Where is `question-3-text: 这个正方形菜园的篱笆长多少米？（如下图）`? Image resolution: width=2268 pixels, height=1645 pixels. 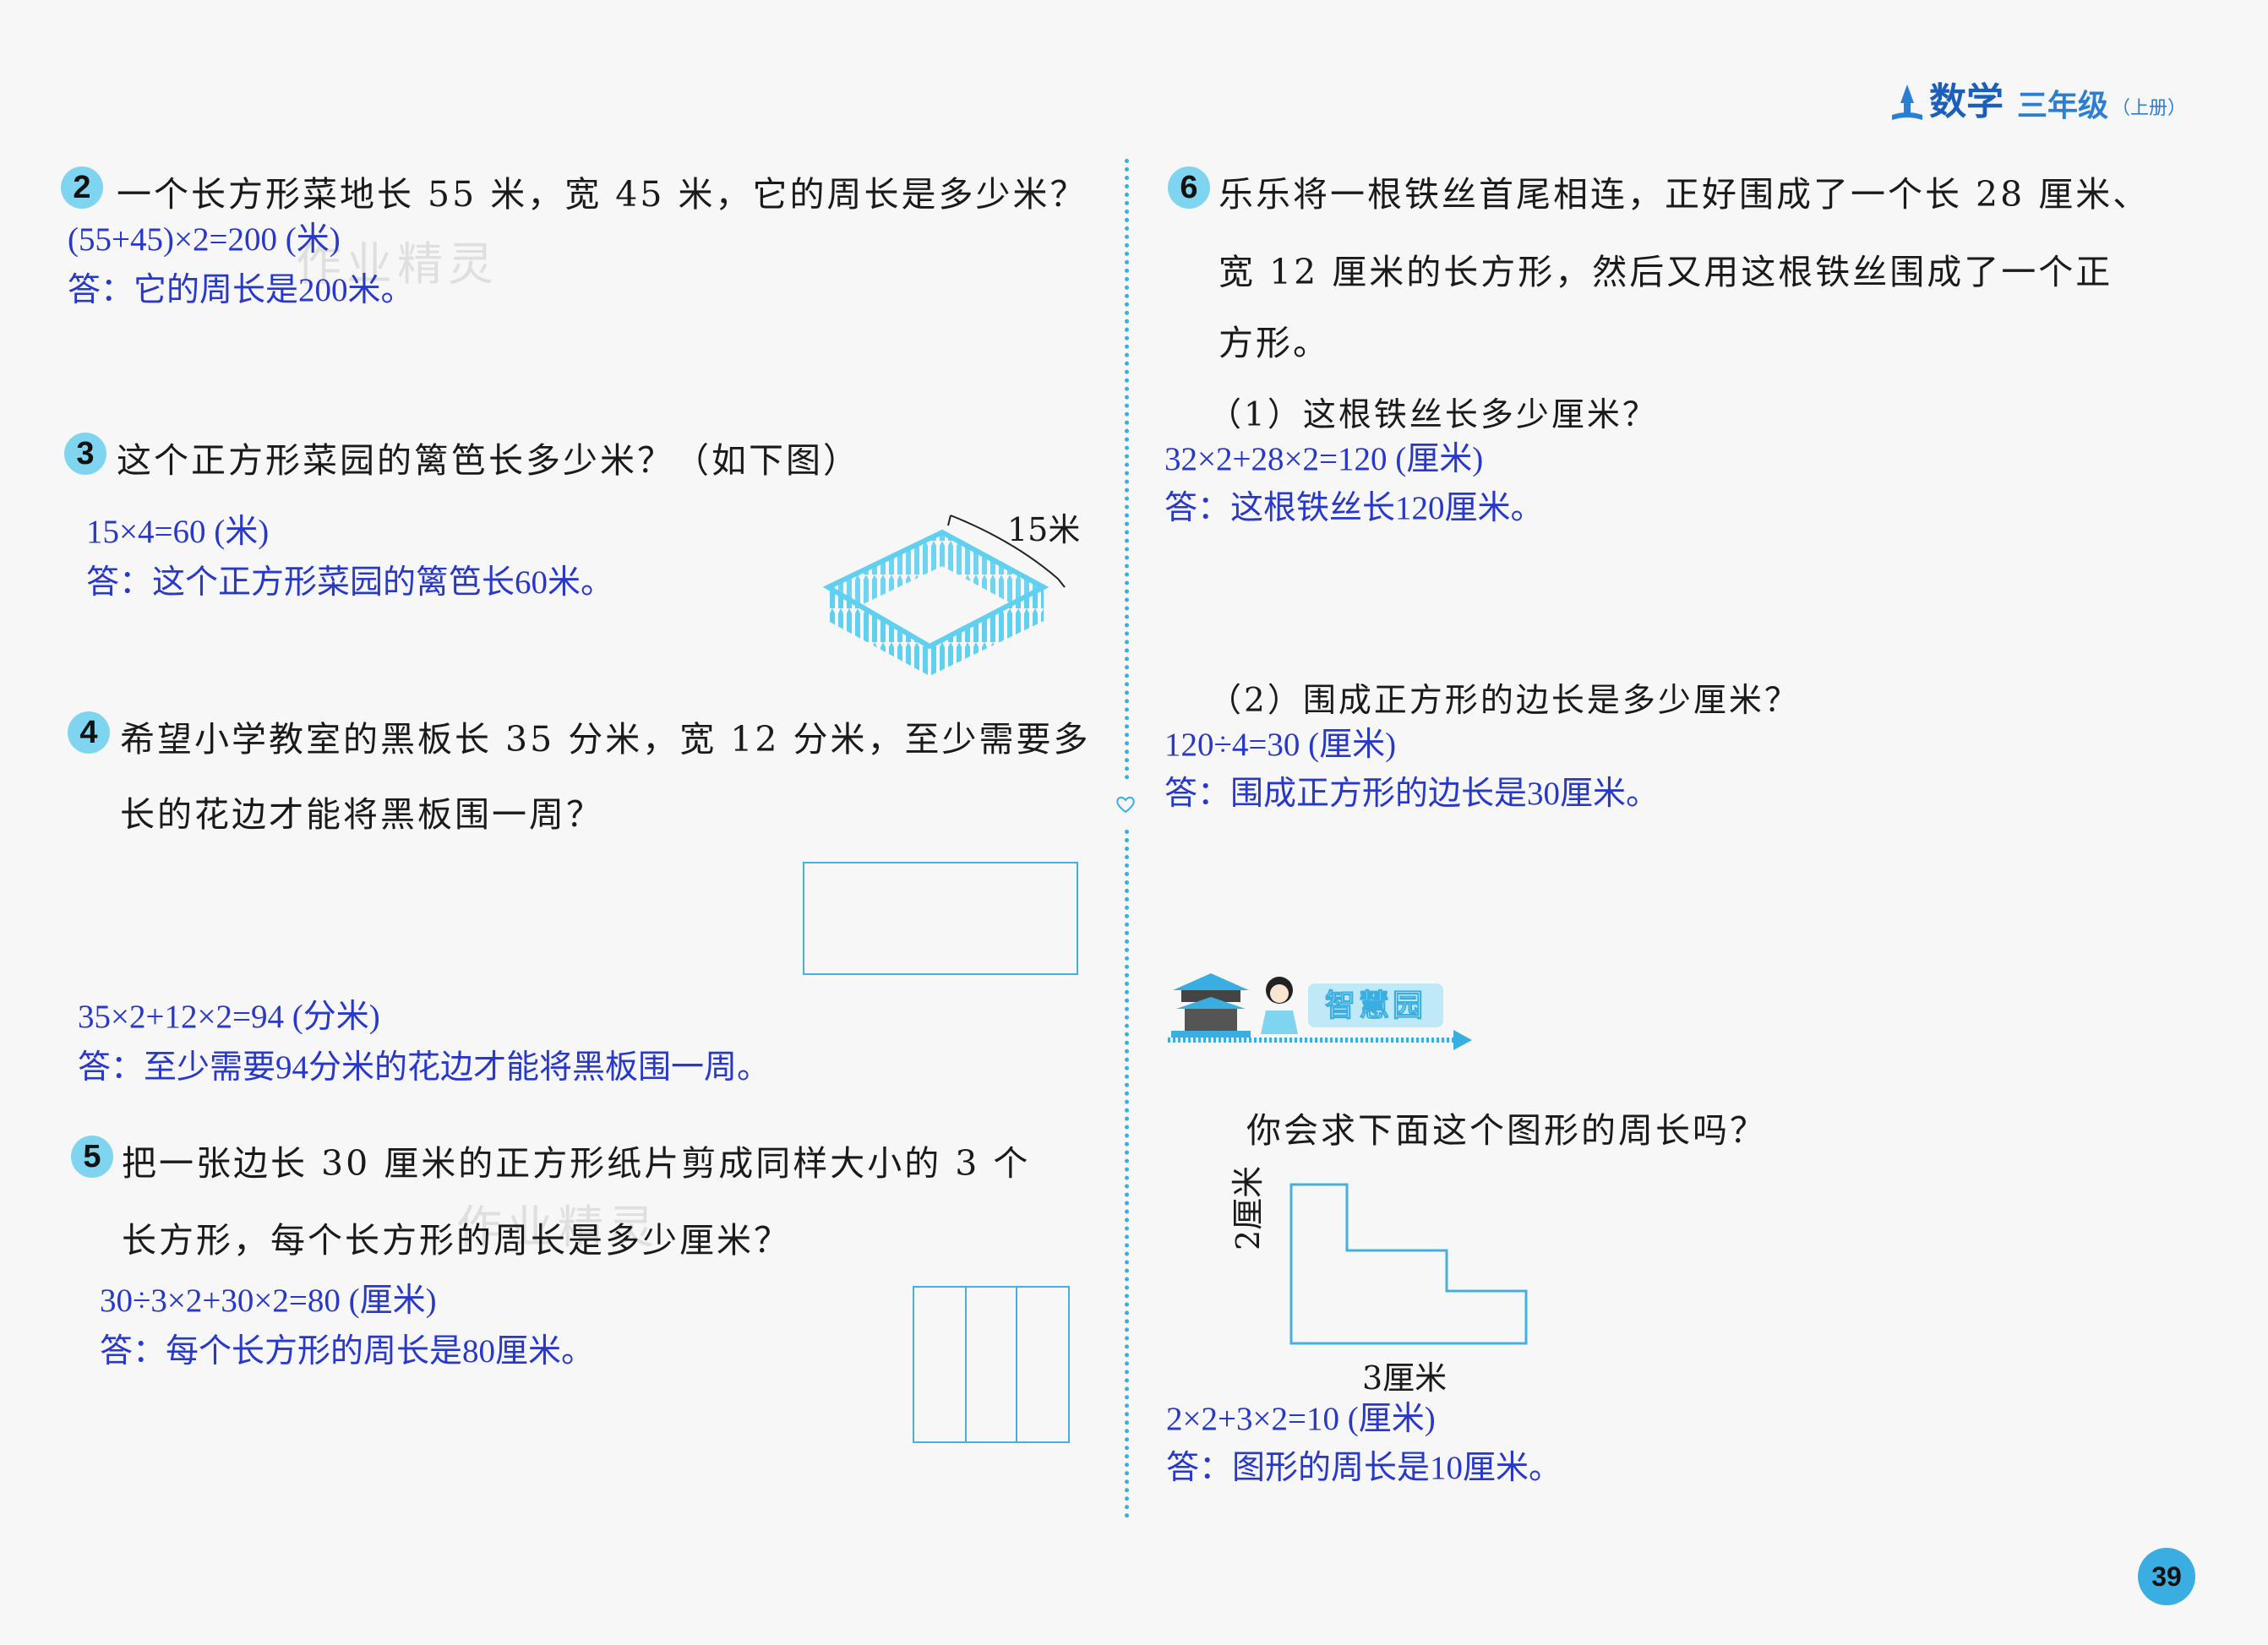 question-3-text: 这个正方形菜园的篱笆长多少米？（如下图） is located at coordinates (488, 460).